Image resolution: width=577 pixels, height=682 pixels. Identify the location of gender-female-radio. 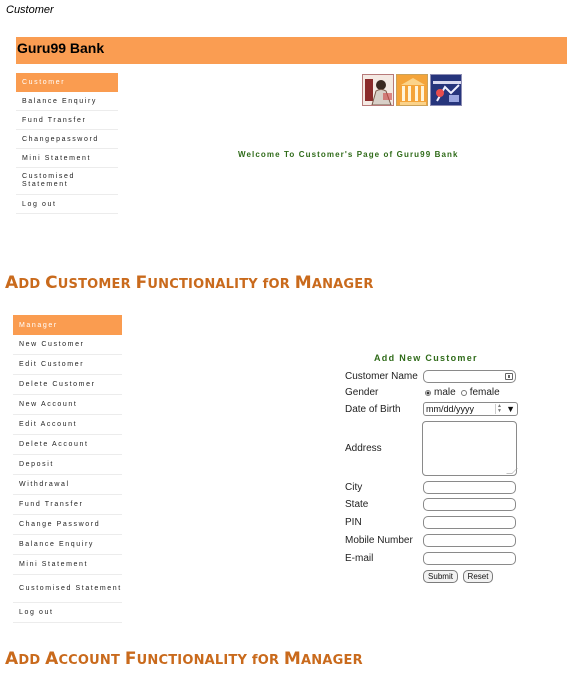
(463, 392).